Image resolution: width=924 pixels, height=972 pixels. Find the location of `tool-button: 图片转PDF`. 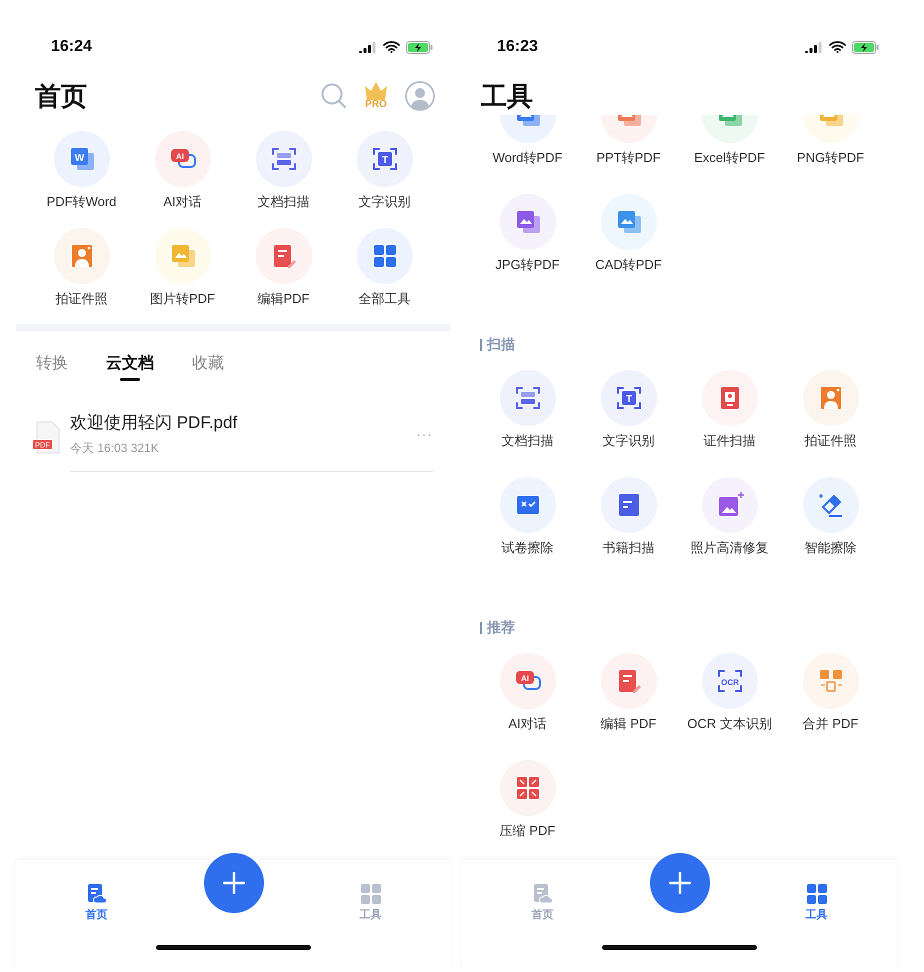

tool-button: 图片转PDF is located at coordinates (182, 268).